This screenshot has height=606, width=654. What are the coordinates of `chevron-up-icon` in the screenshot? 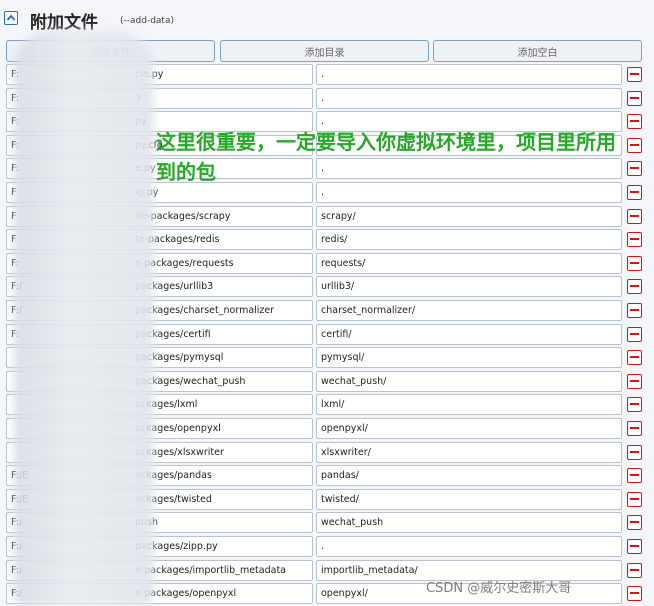 It's located at (11, 17).